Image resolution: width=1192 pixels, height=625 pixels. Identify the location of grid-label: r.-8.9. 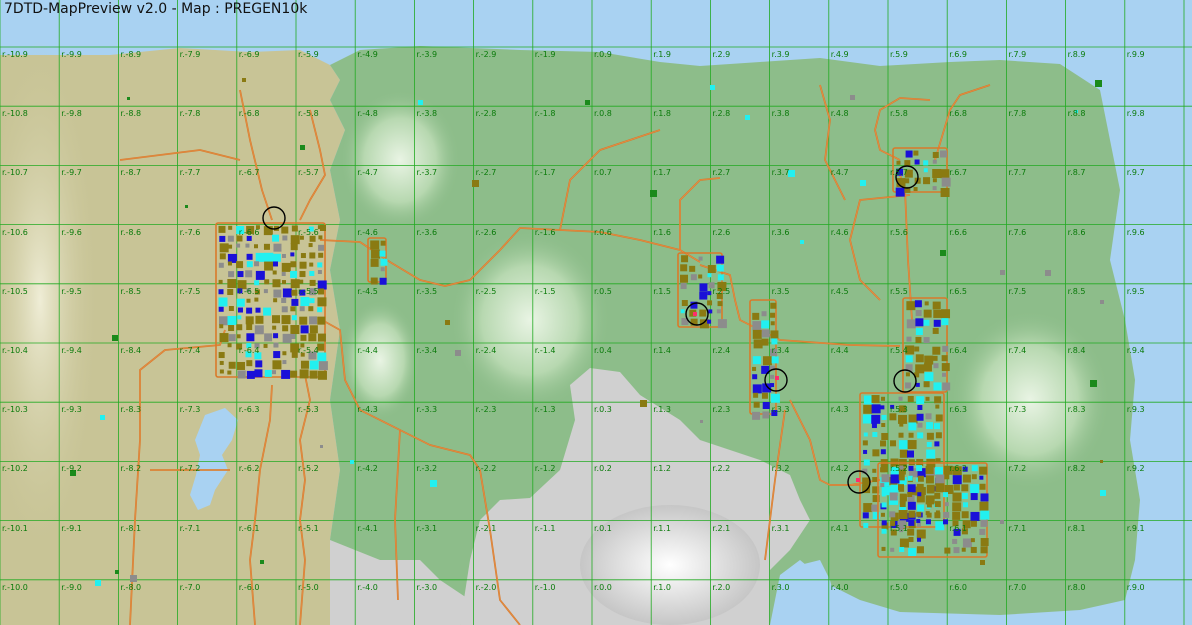
(131, 54).